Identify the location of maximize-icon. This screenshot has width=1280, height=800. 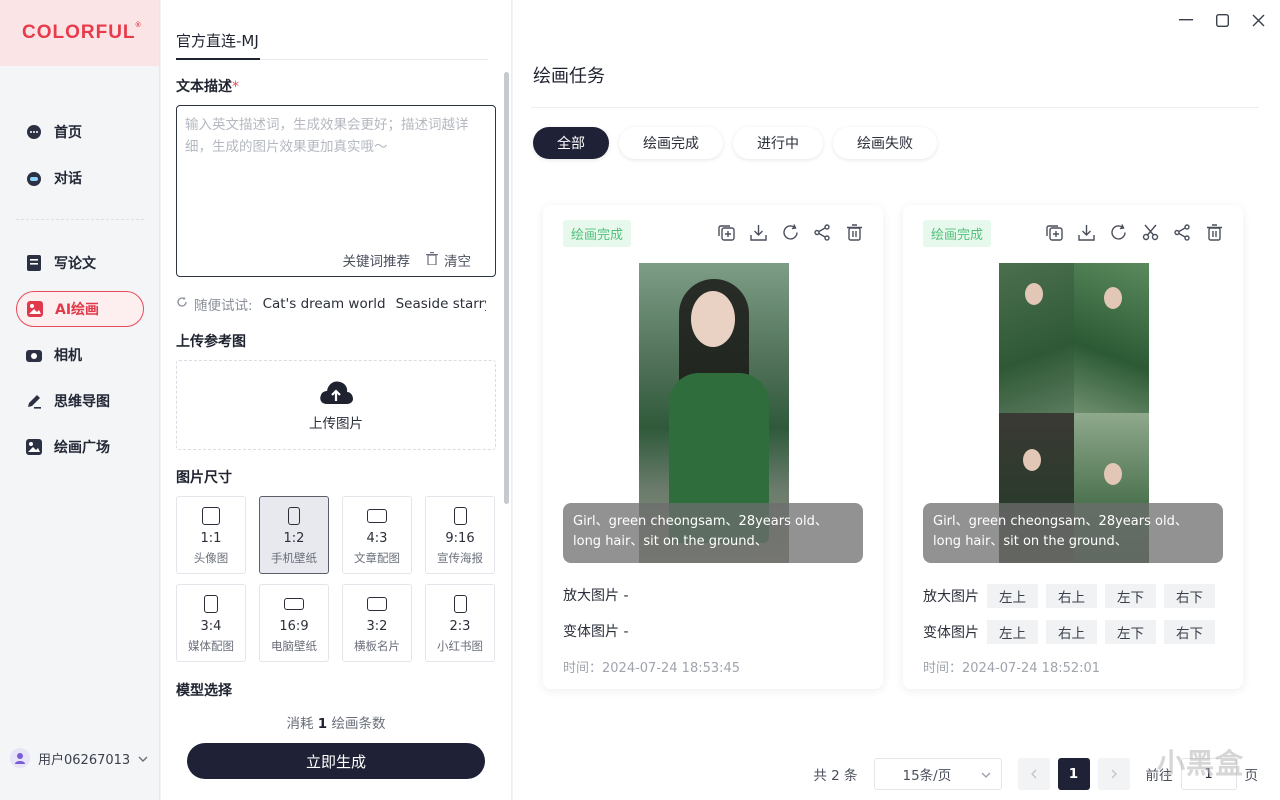
(1222, 20).